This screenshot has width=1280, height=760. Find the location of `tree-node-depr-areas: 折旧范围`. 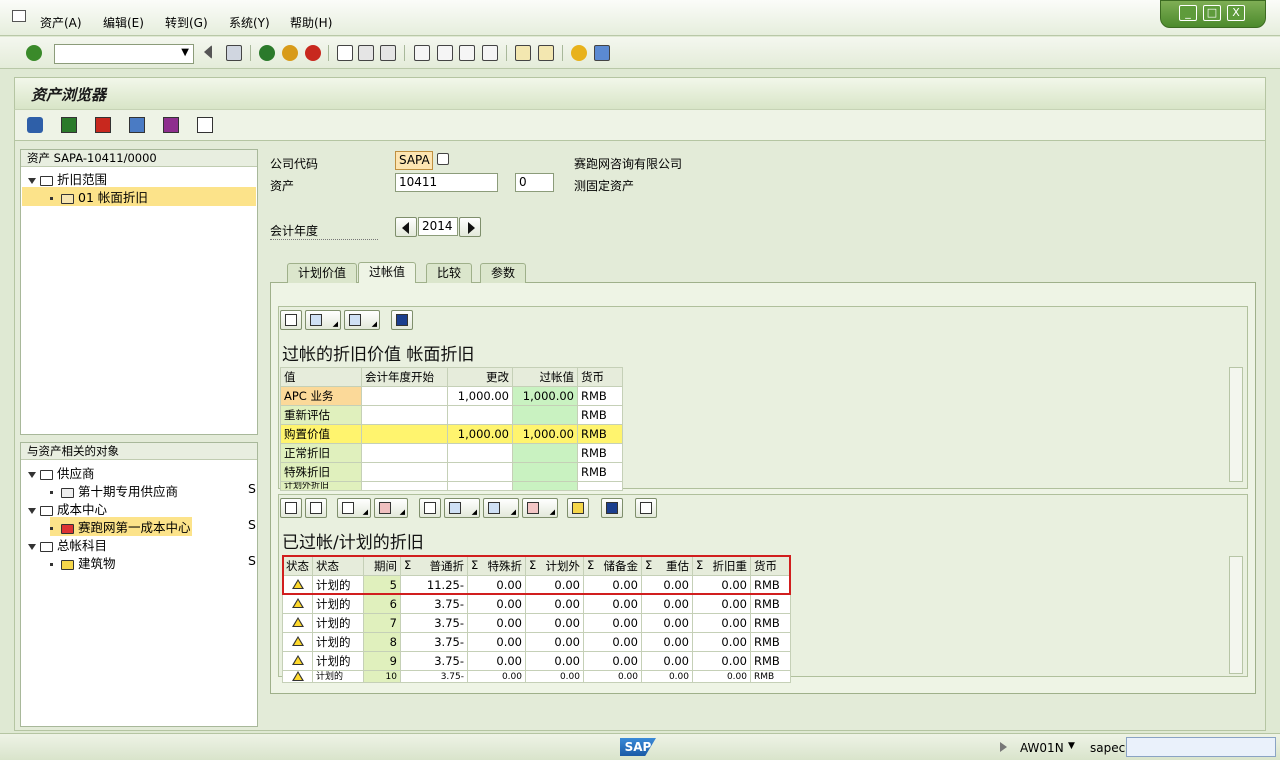

tree-node-depr-areas: 折旧范围 is located at coordinates (67, 178).